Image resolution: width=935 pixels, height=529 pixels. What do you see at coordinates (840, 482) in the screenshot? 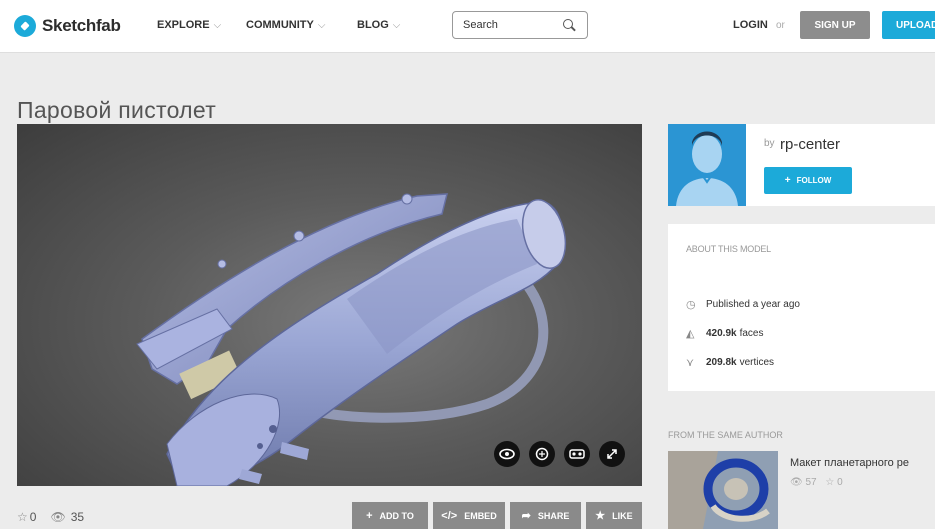
I see `related-likes-count: 0` at bounding box center [840, 482].